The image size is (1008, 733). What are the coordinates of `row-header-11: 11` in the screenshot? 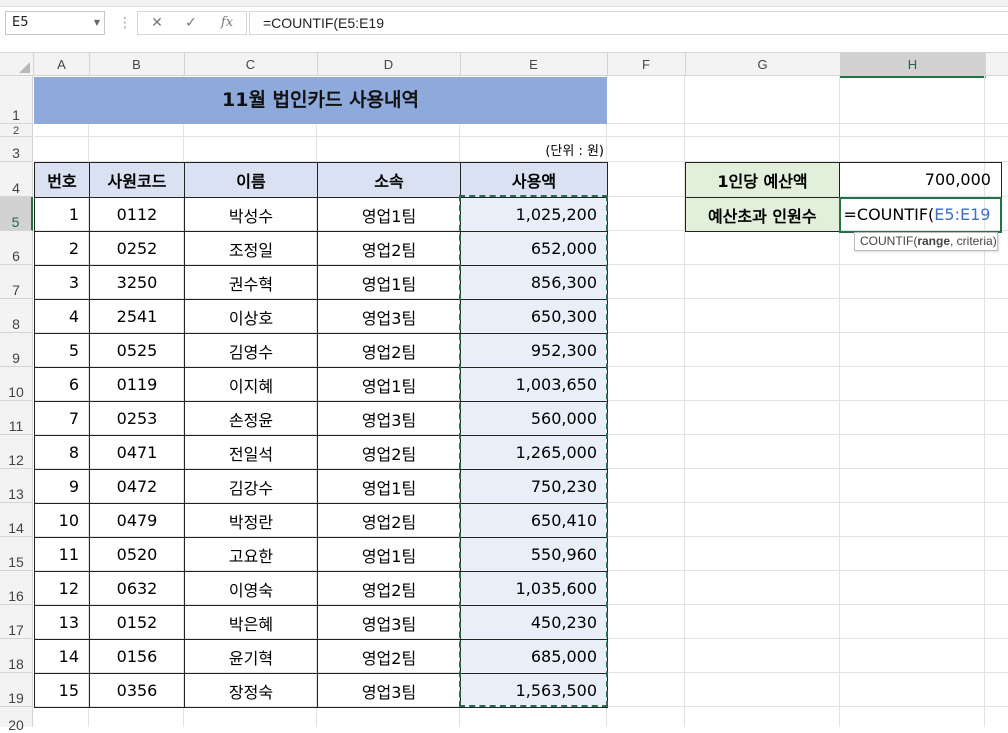 It's located at (16, 418).